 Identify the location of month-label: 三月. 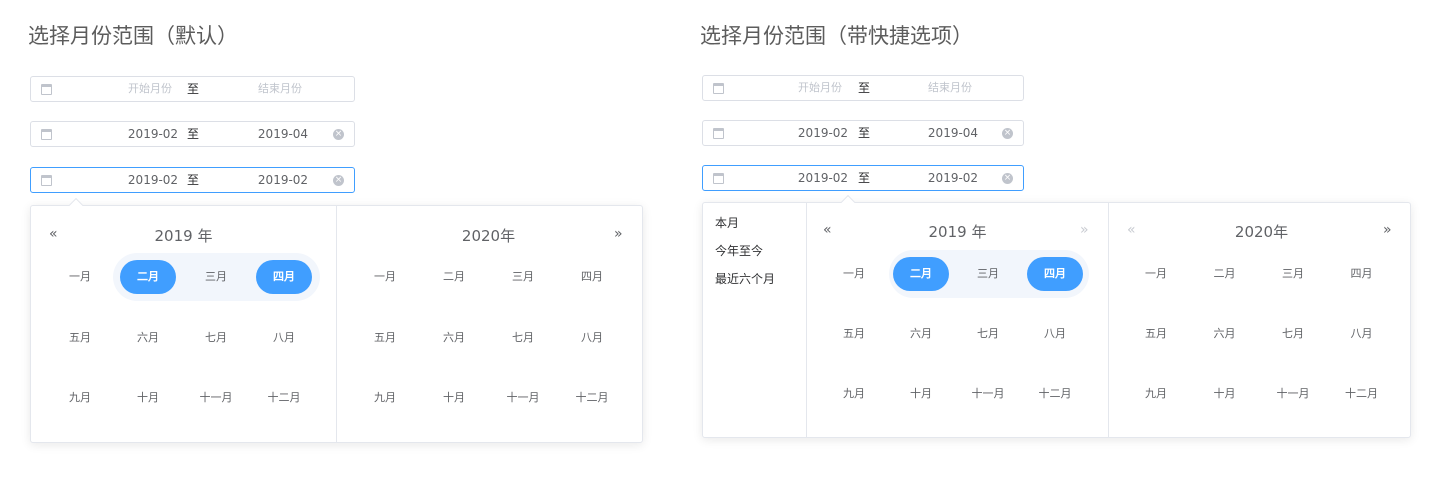
(523, 276).